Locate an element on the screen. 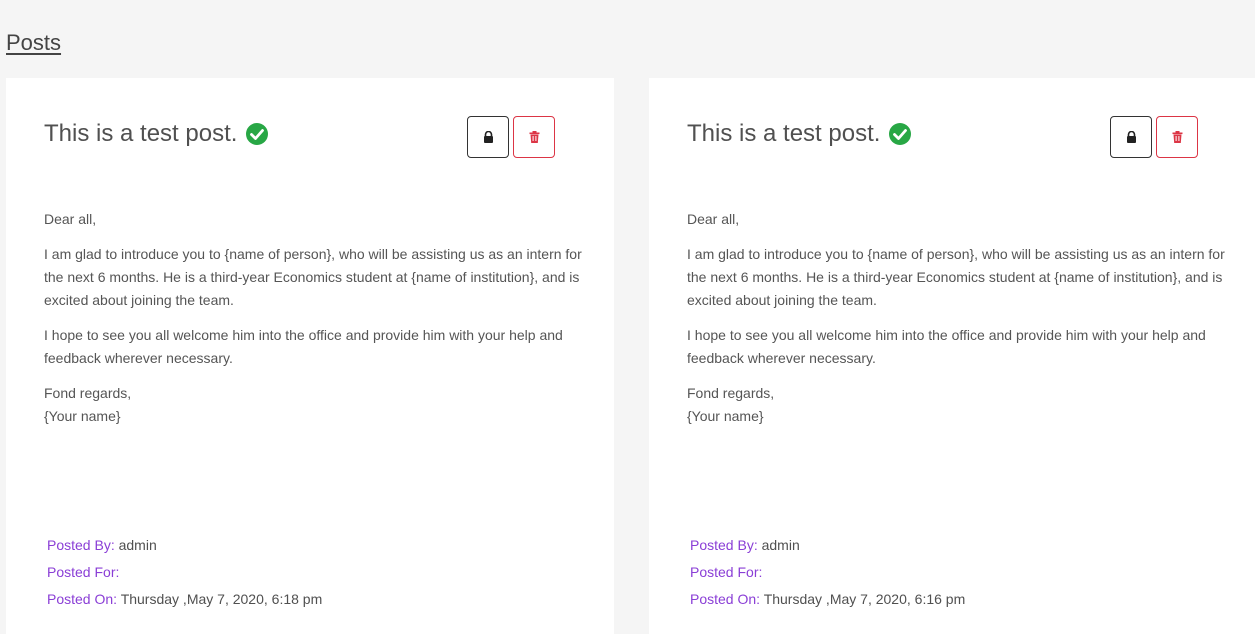  posts-breadcrumb-link: Posts is located at coordinates (33, 43).